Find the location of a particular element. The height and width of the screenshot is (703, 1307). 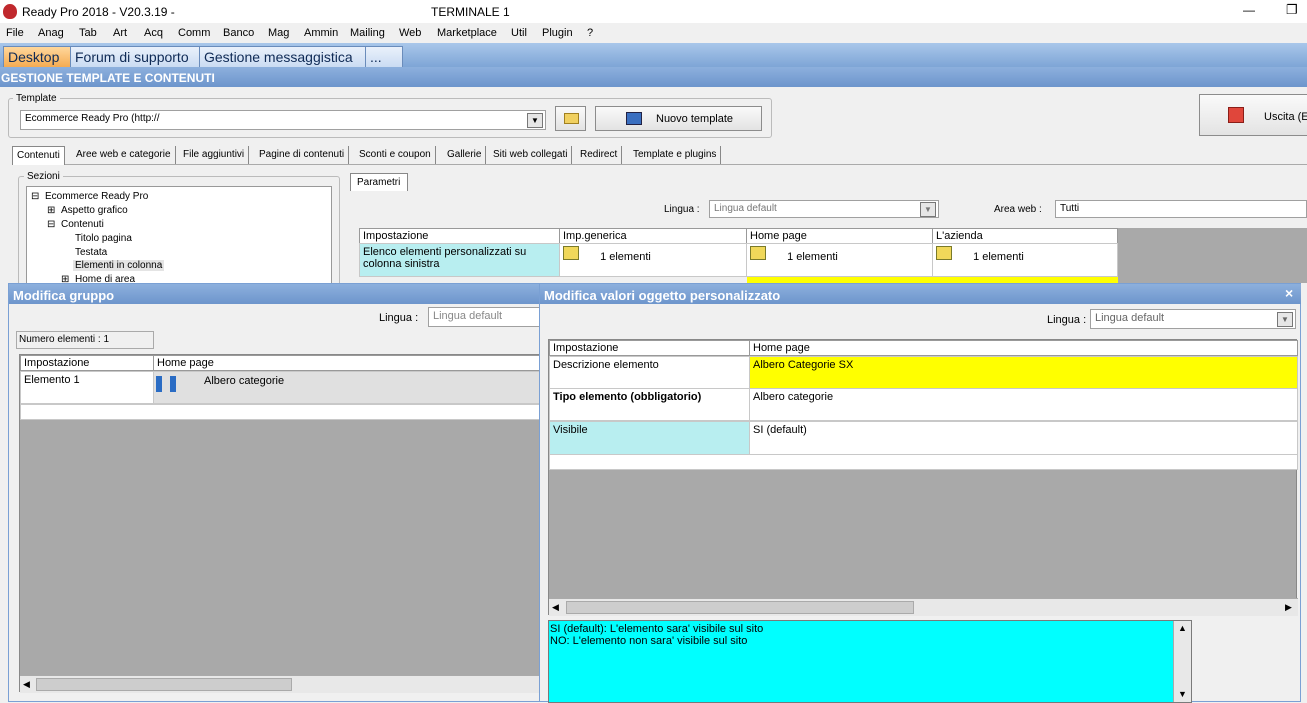

lingua-label: Lingua : is located at coordinates (682, 209).